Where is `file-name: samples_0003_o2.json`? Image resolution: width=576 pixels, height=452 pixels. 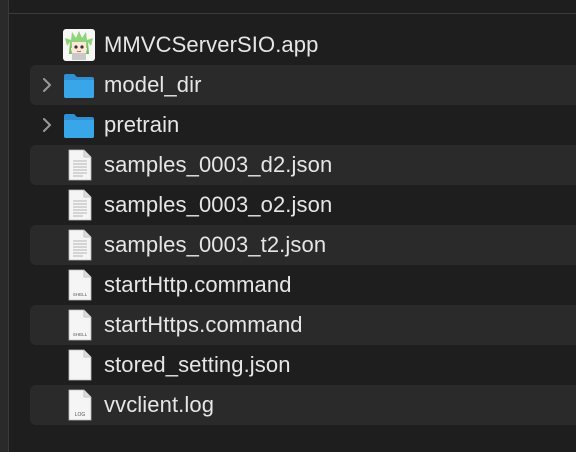
file-name: samples_0003_o2.json is located at coordinates (218, 204).